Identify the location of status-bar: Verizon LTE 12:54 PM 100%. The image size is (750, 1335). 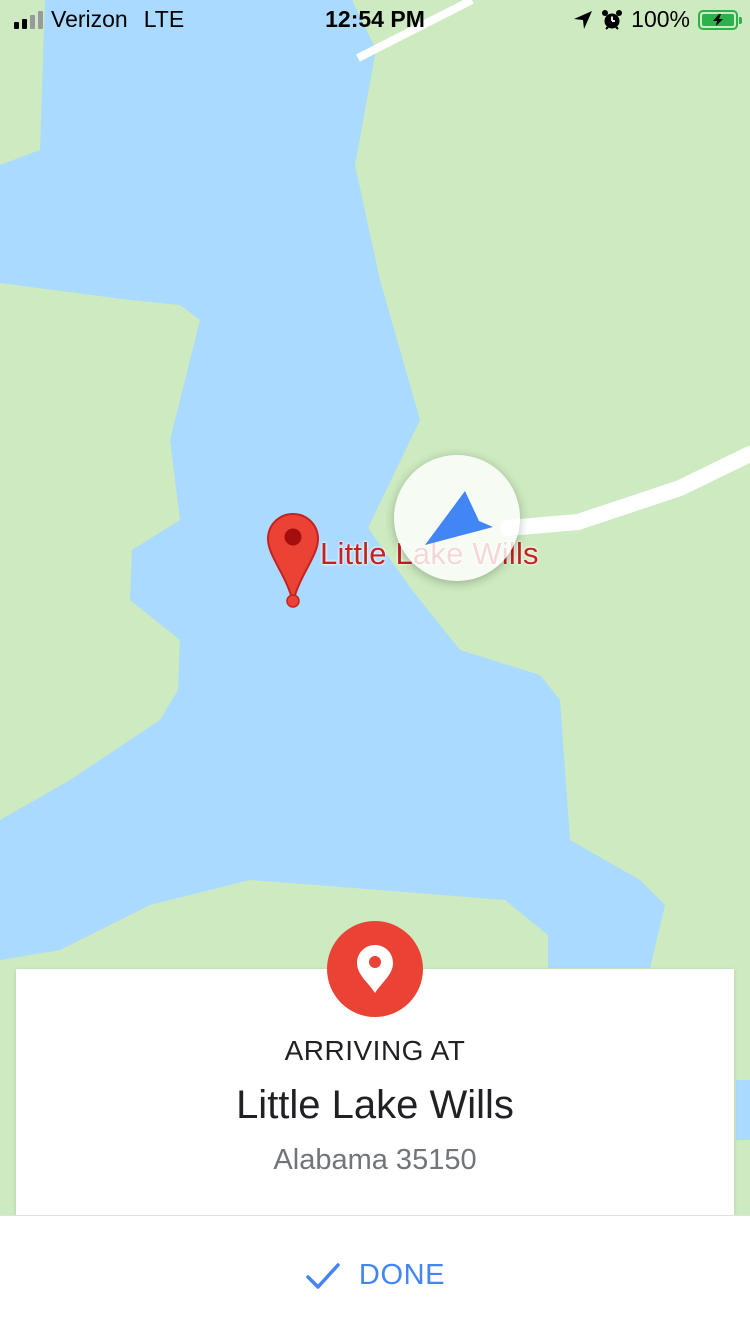
(375, 20).